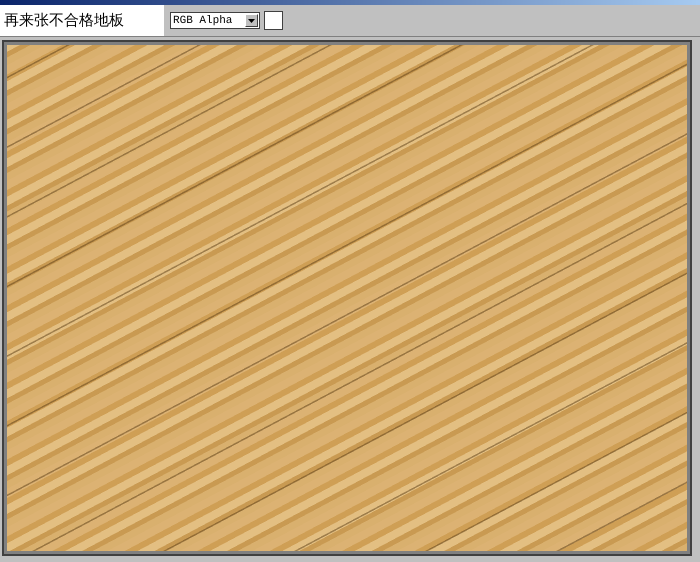 This screenshot has width=700, height=562. Describe the element at coordinates (215, 20) in the screenshot. I see `channel-dropdown: RGB Alpha` at that location.